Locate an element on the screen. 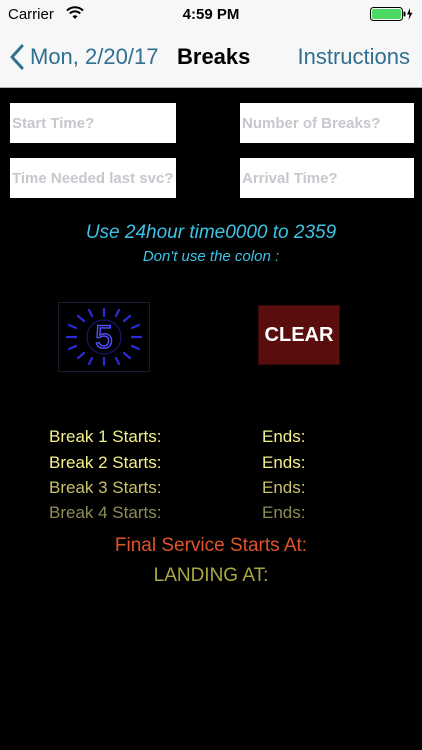 The width and height of the screenshot is (422, 750). break-1-start-label: Break 1 Starts: is located at coordinates (105, 436).